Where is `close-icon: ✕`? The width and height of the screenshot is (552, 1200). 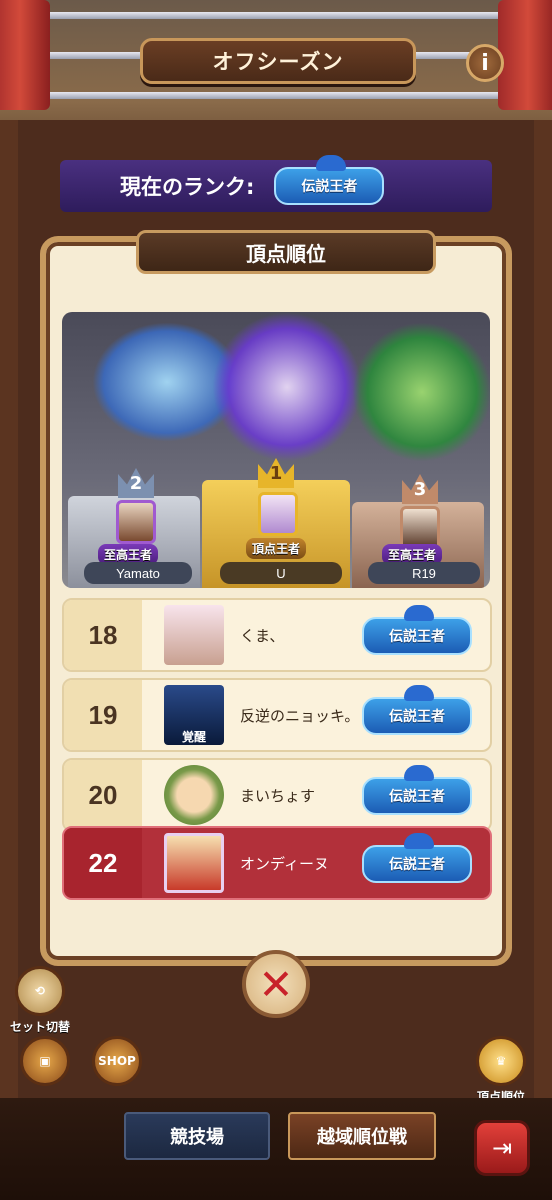 close-icon: ✕ is located at coordinates (276, 984).